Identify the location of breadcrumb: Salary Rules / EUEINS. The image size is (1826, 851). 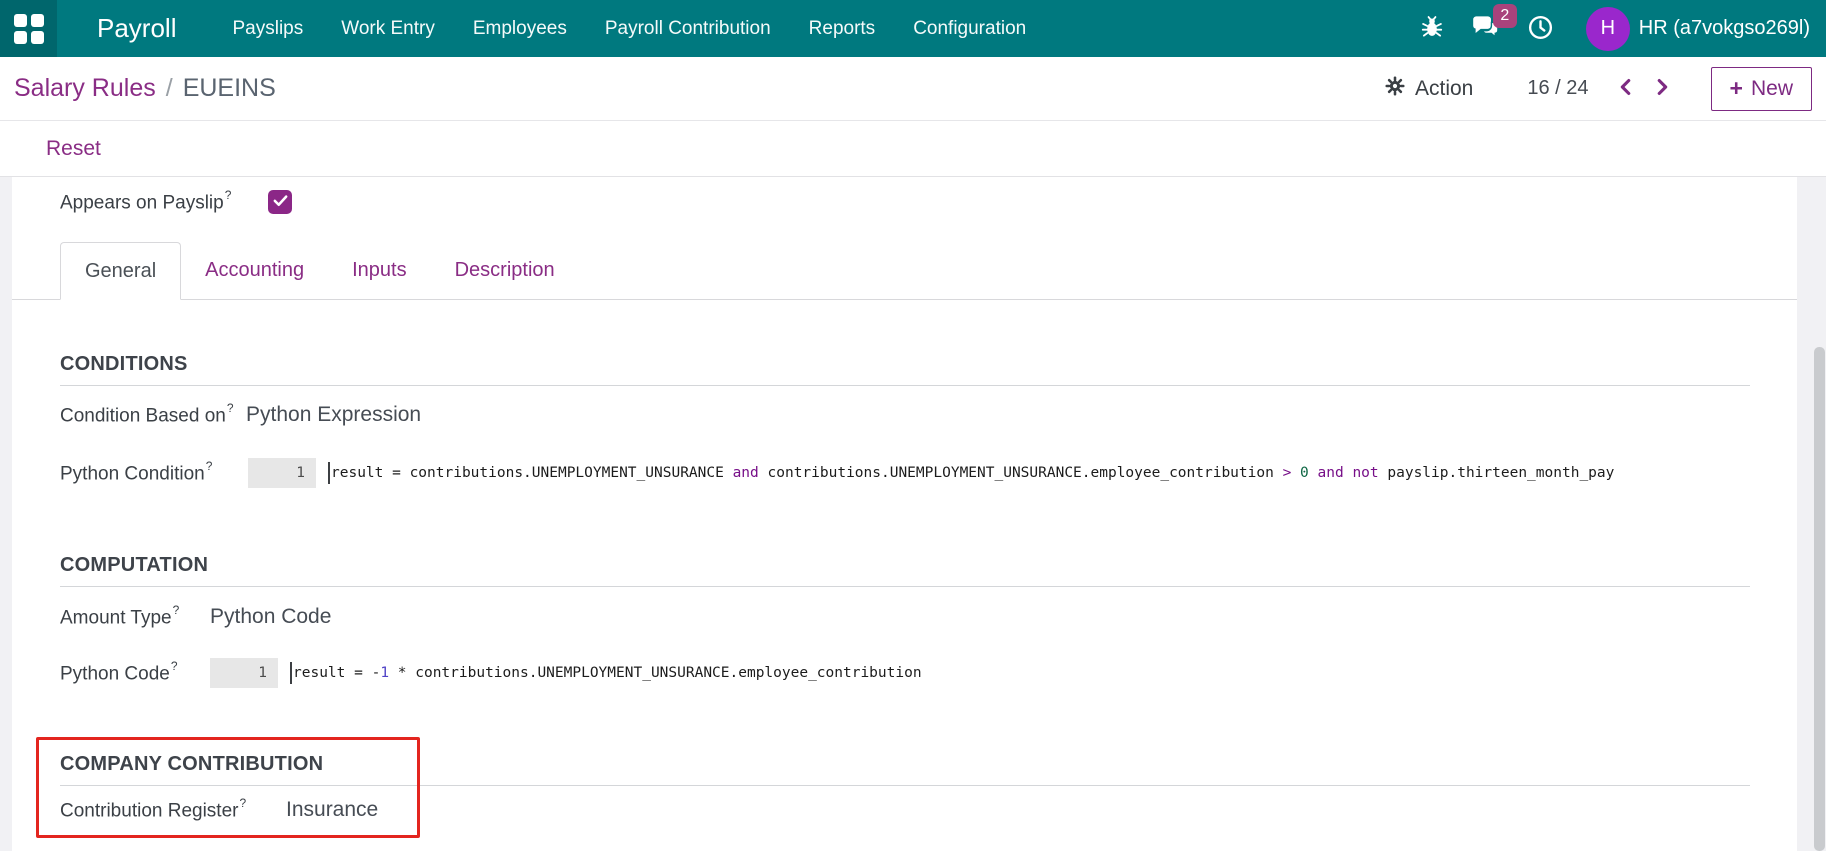
(145, 88).